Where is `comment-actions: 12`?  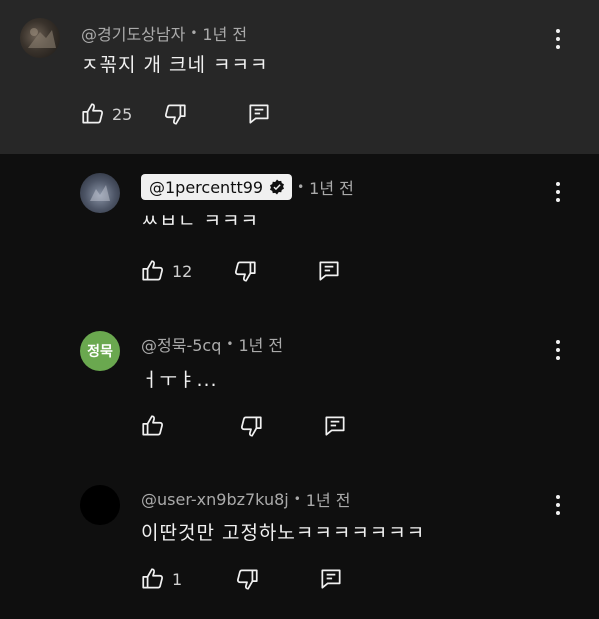 comment-actions: 12 is located at coordinates (241, 271).